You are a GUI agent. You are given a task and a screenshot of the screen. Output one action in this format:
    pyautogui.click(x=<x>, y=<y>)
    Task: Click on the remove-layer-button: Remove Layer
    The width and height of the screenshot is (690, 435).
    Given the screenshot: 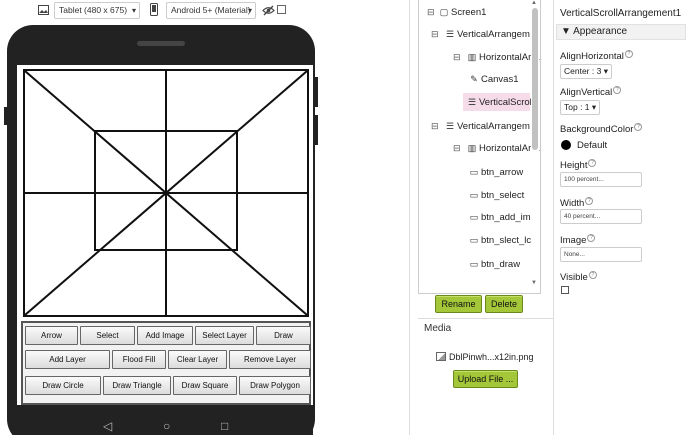 What is the action you would take?
    pyautogui.click(x=270, y=359)
    